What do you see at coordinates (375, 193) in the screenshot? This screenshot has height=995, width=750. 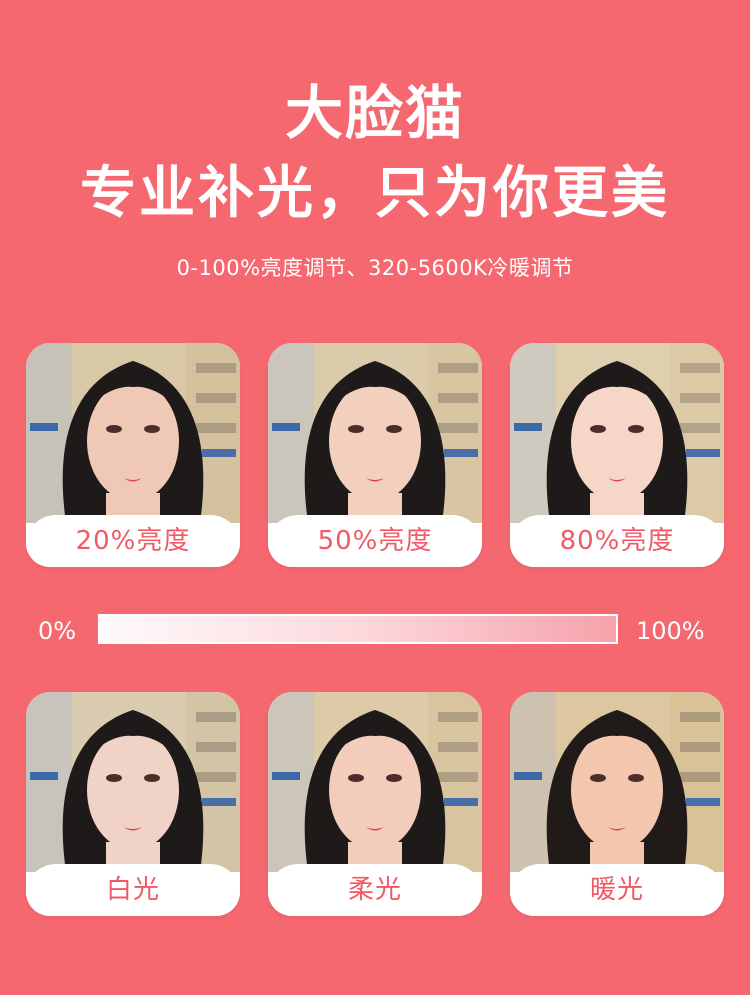 I see `page-subtitle: 专业补光，只为你更美` at bounding box center [375, 193].